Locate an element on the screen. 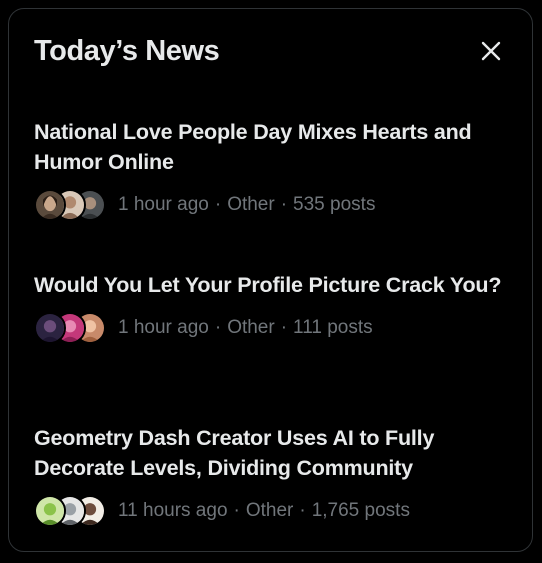  close-button is located at coordinates (491, 51).